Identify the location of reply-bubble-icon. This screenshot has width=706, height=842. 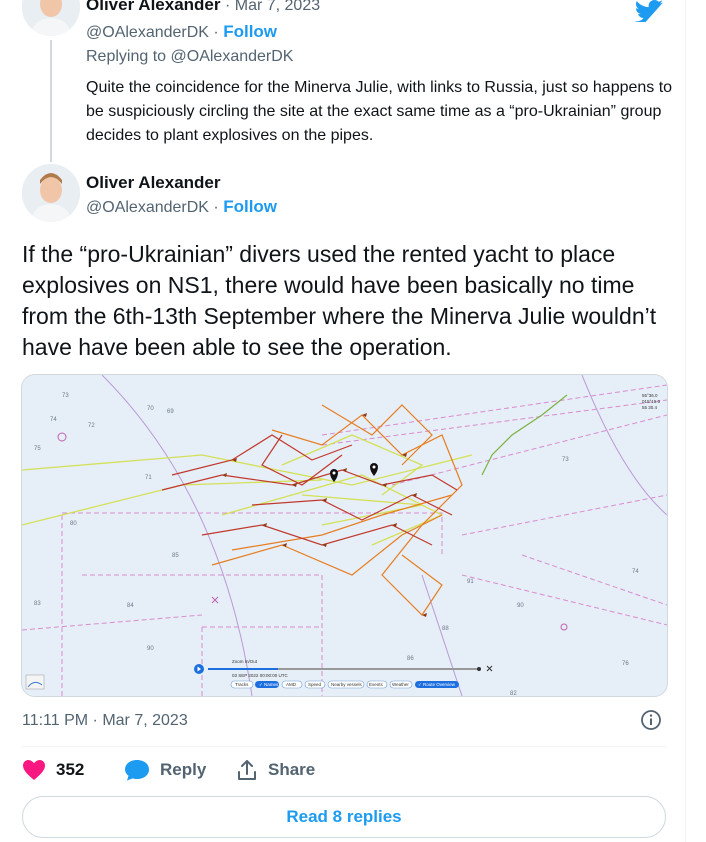
(137, 770).